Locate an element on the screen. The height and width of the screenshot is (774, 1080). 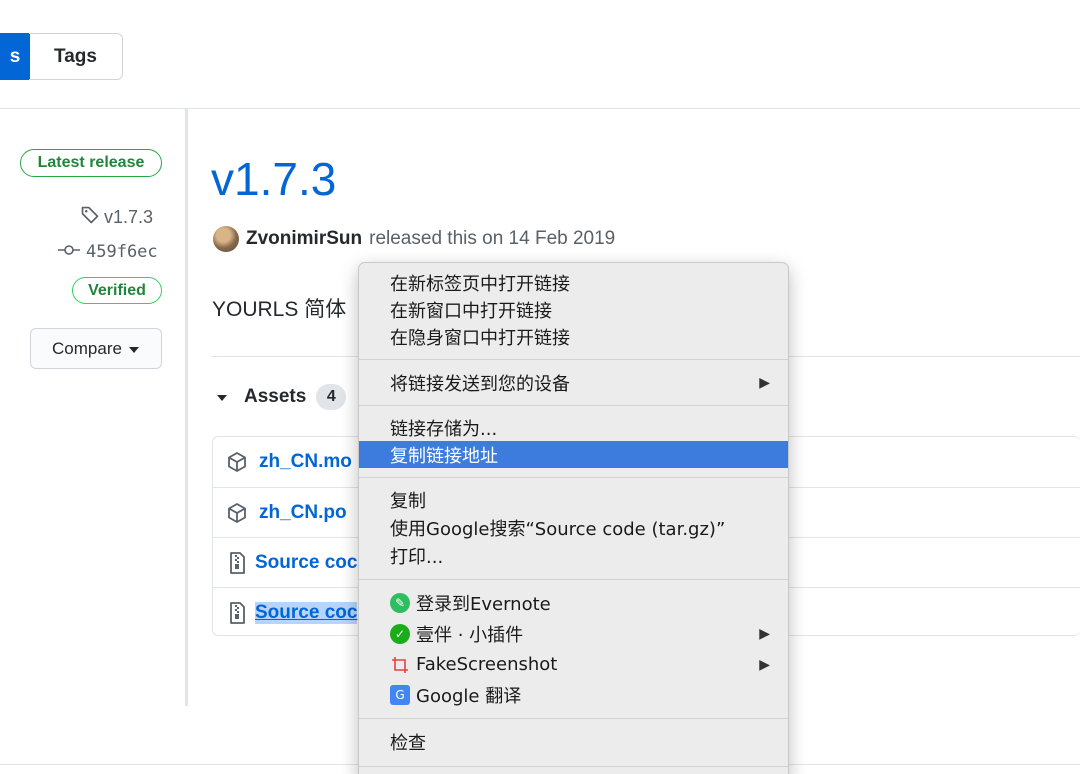
tab-tags: Tags is located at coordinates (76, 56).